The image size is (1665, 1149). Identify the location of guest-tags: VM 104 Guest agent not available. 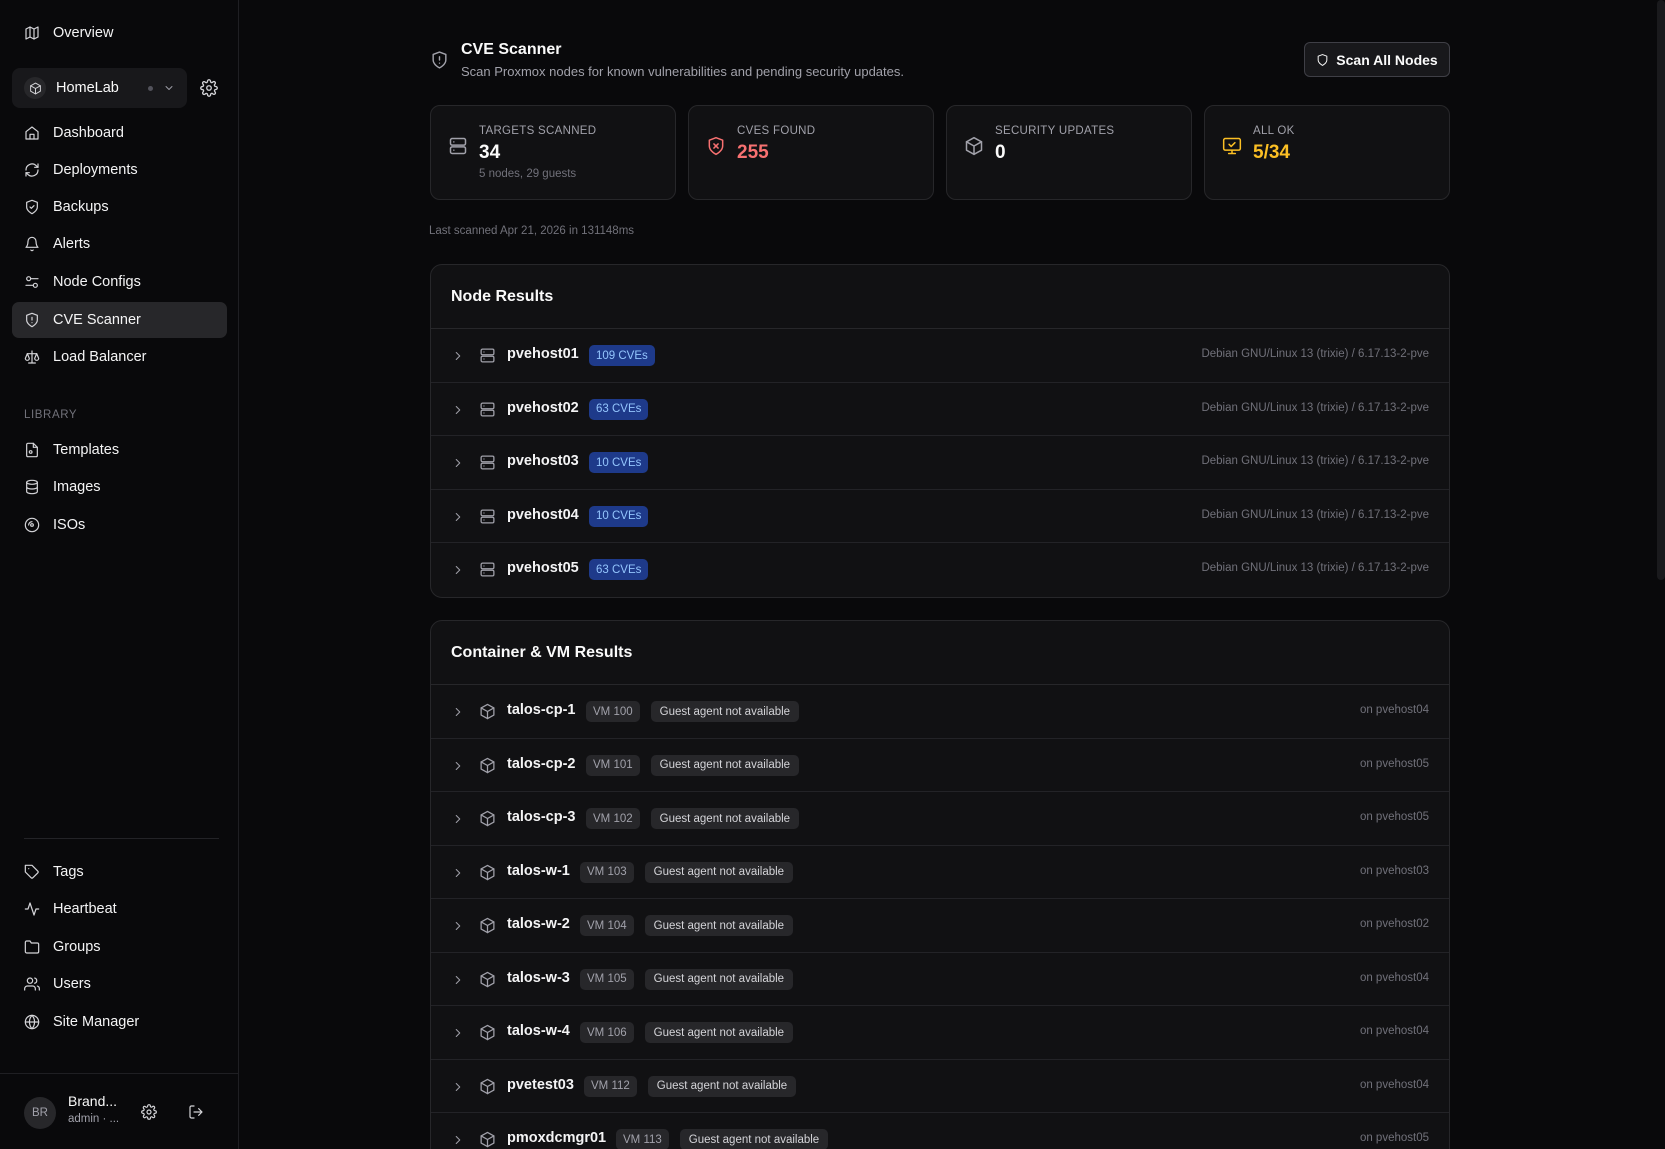
(687, 925).